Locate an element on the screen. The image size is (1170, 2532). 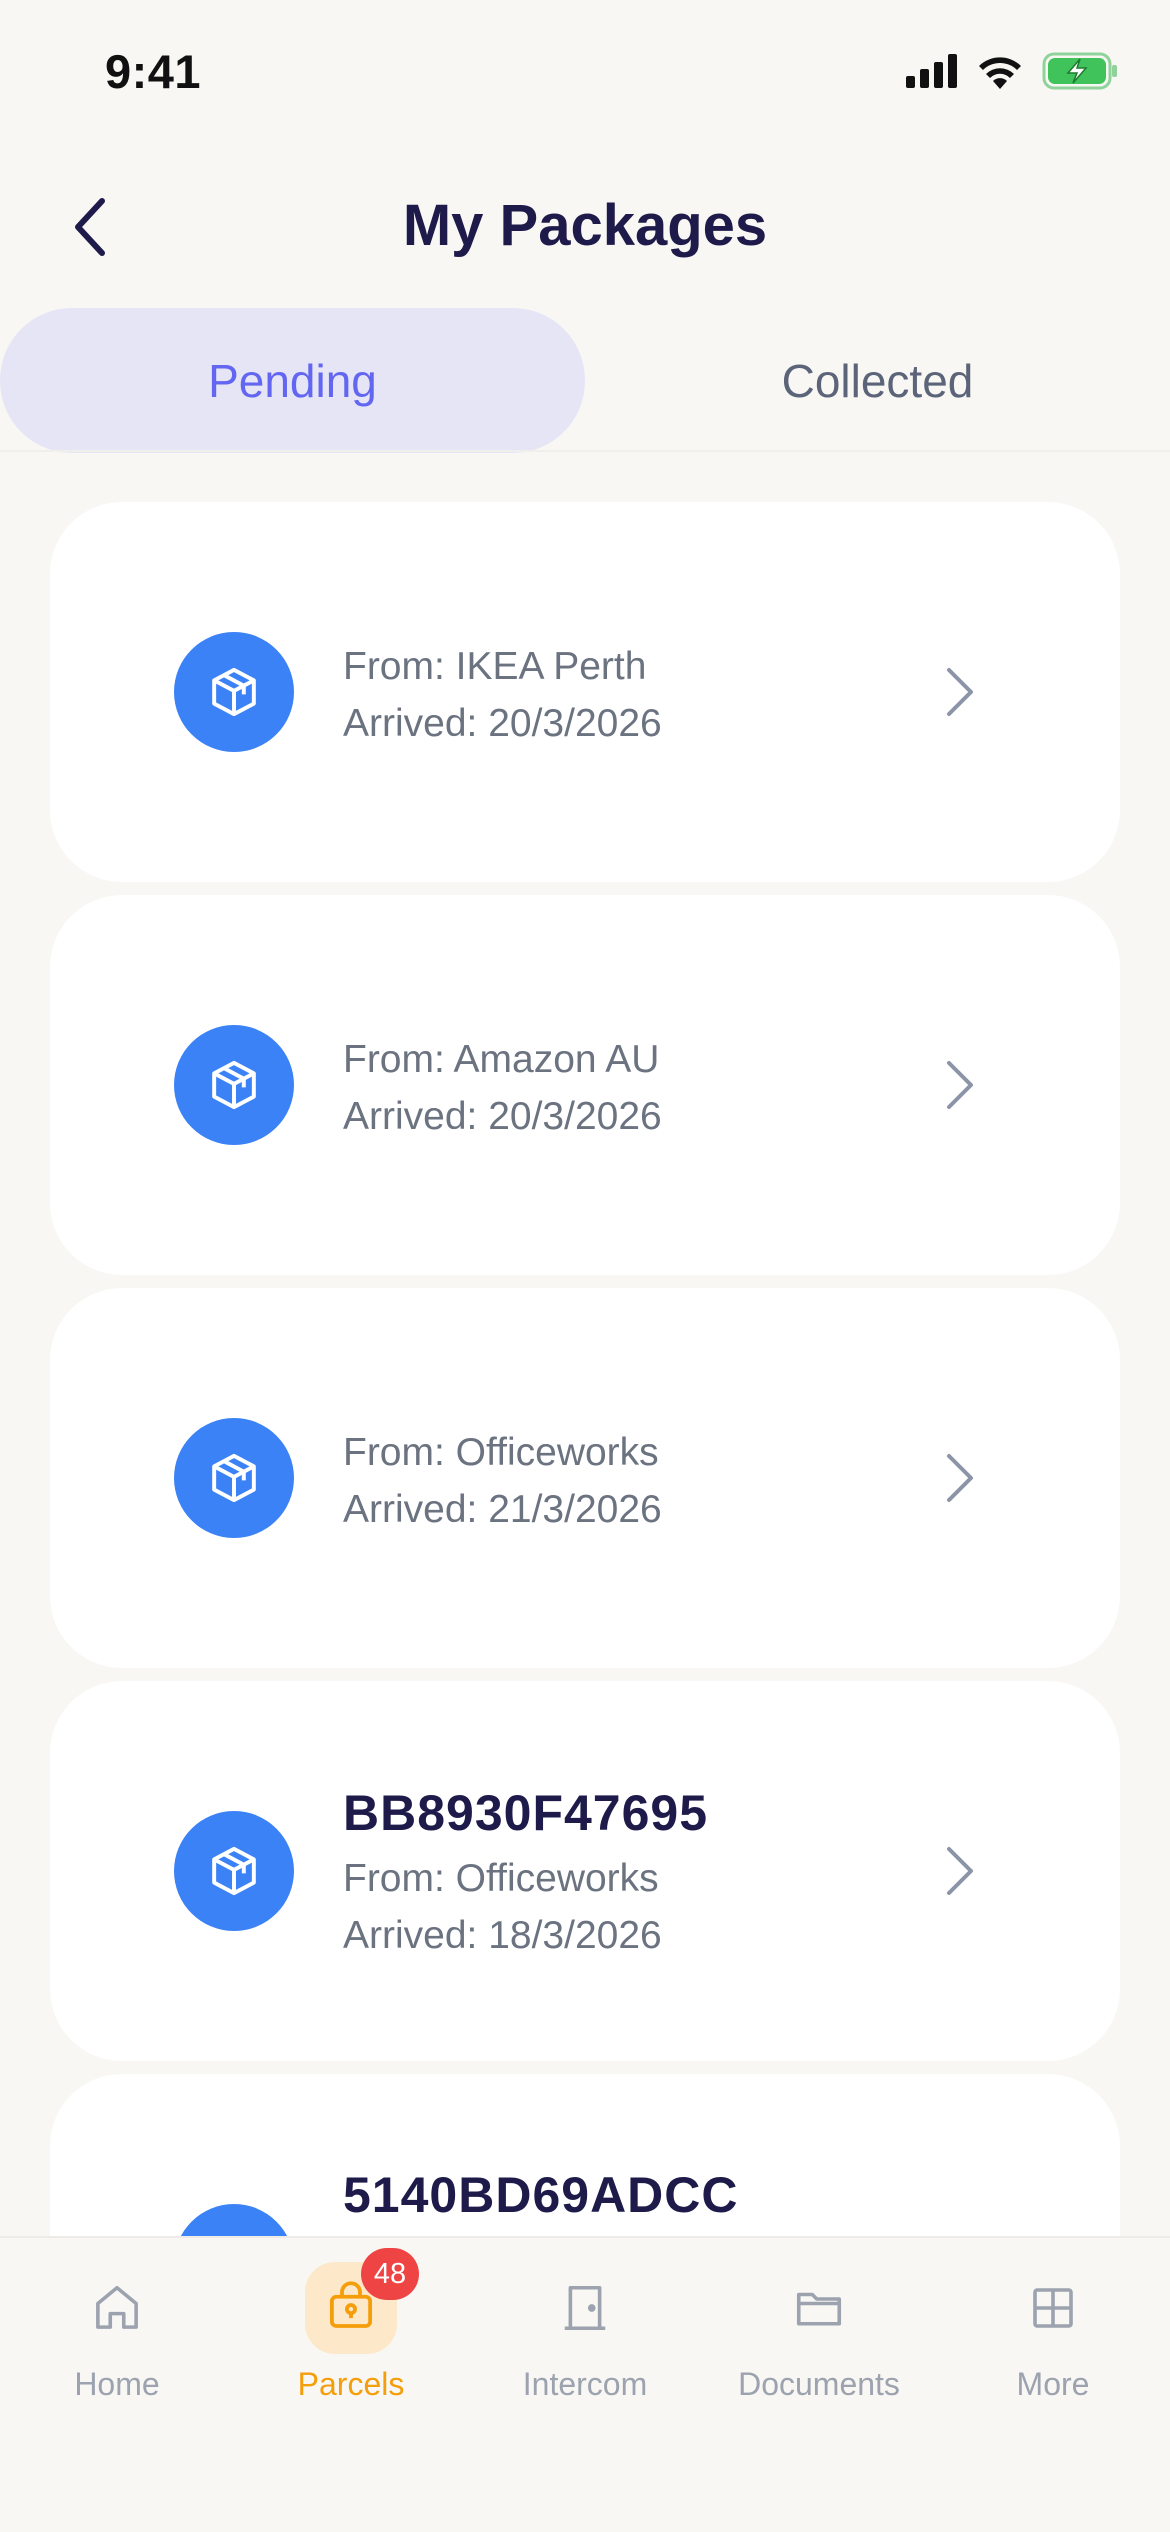
package-tracking-id: 5140BD69ADCC is located at coordinates (541, 2195).